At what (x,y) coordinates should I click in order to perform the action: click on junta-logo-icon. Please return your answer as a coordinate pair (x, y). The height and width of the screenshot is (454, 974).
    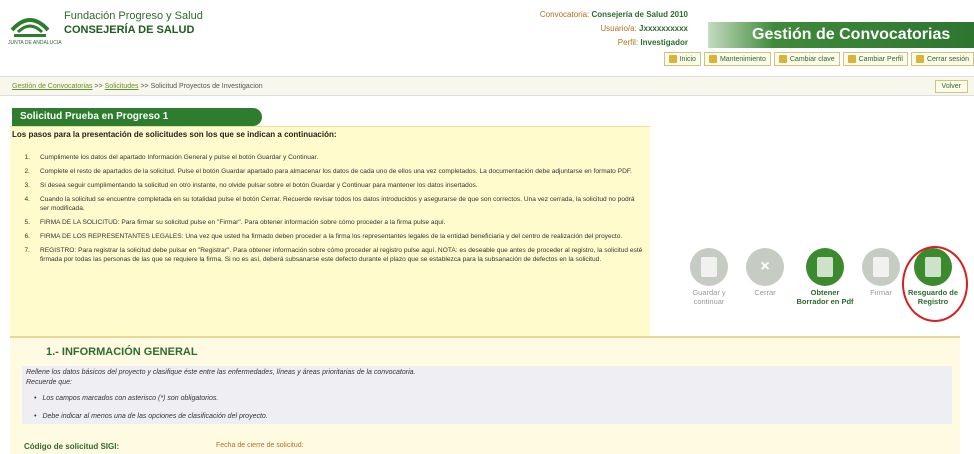
    Looking at the image, I should click on (30, 27).